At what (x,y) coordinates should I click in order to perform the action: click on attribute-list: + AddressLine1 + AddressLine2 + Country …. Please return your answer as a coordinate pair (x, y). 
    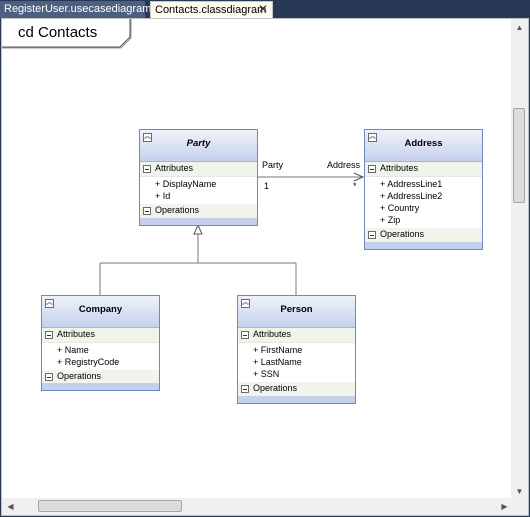
    Looking at the image, I should click on (423, 202).